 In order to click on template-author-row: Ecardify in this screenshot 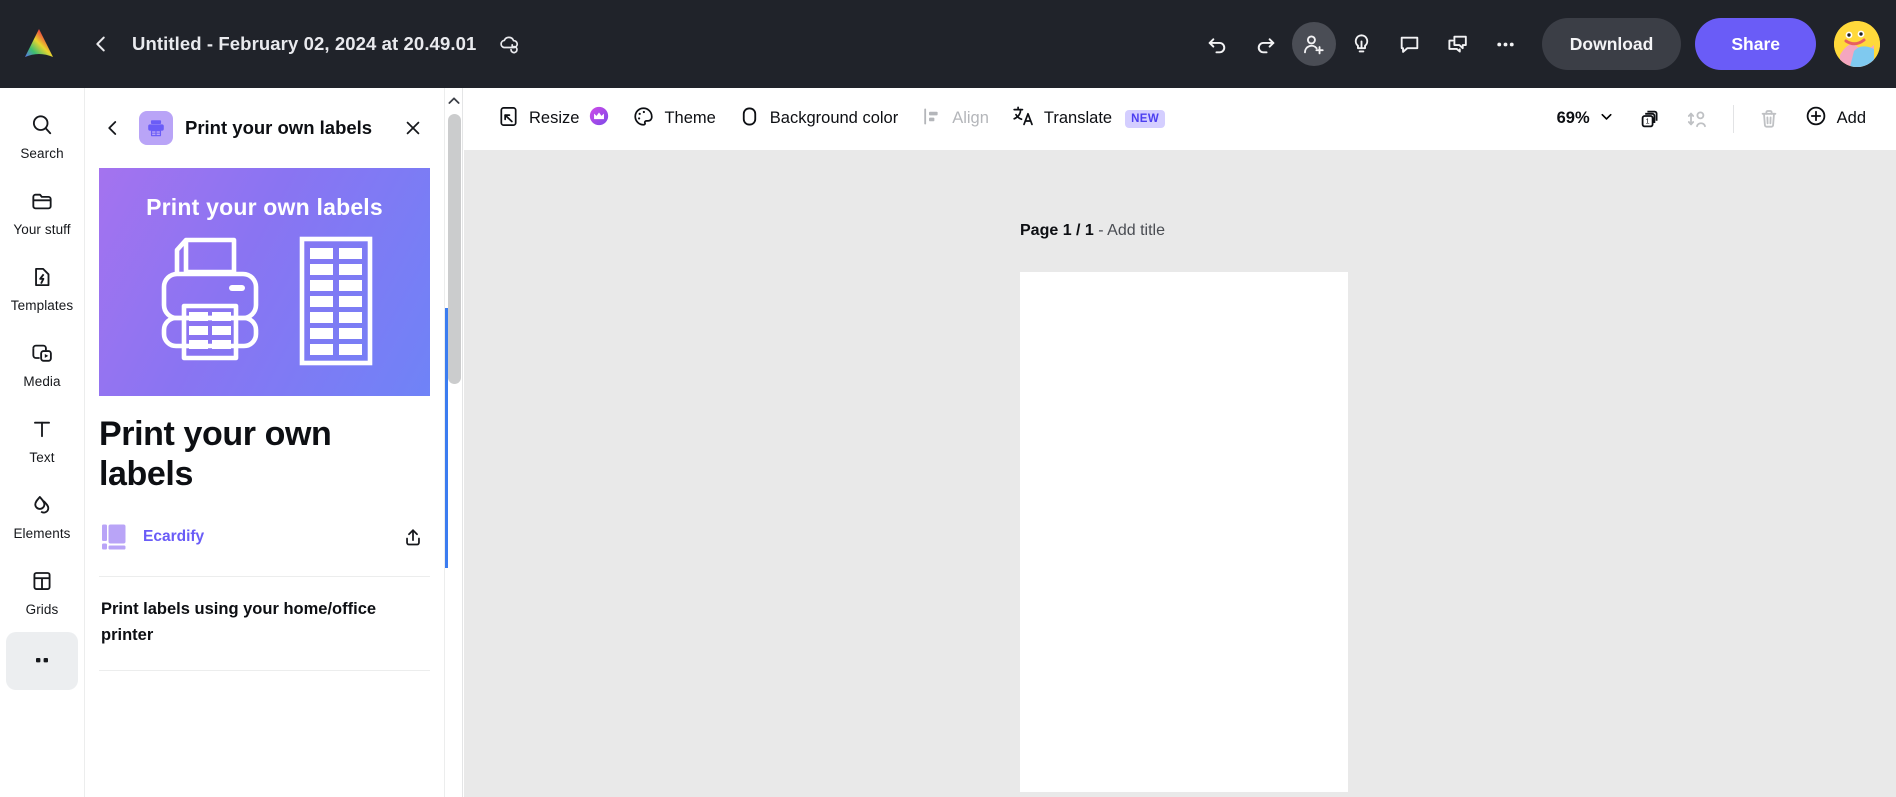, I will do `click(264, 537)`.